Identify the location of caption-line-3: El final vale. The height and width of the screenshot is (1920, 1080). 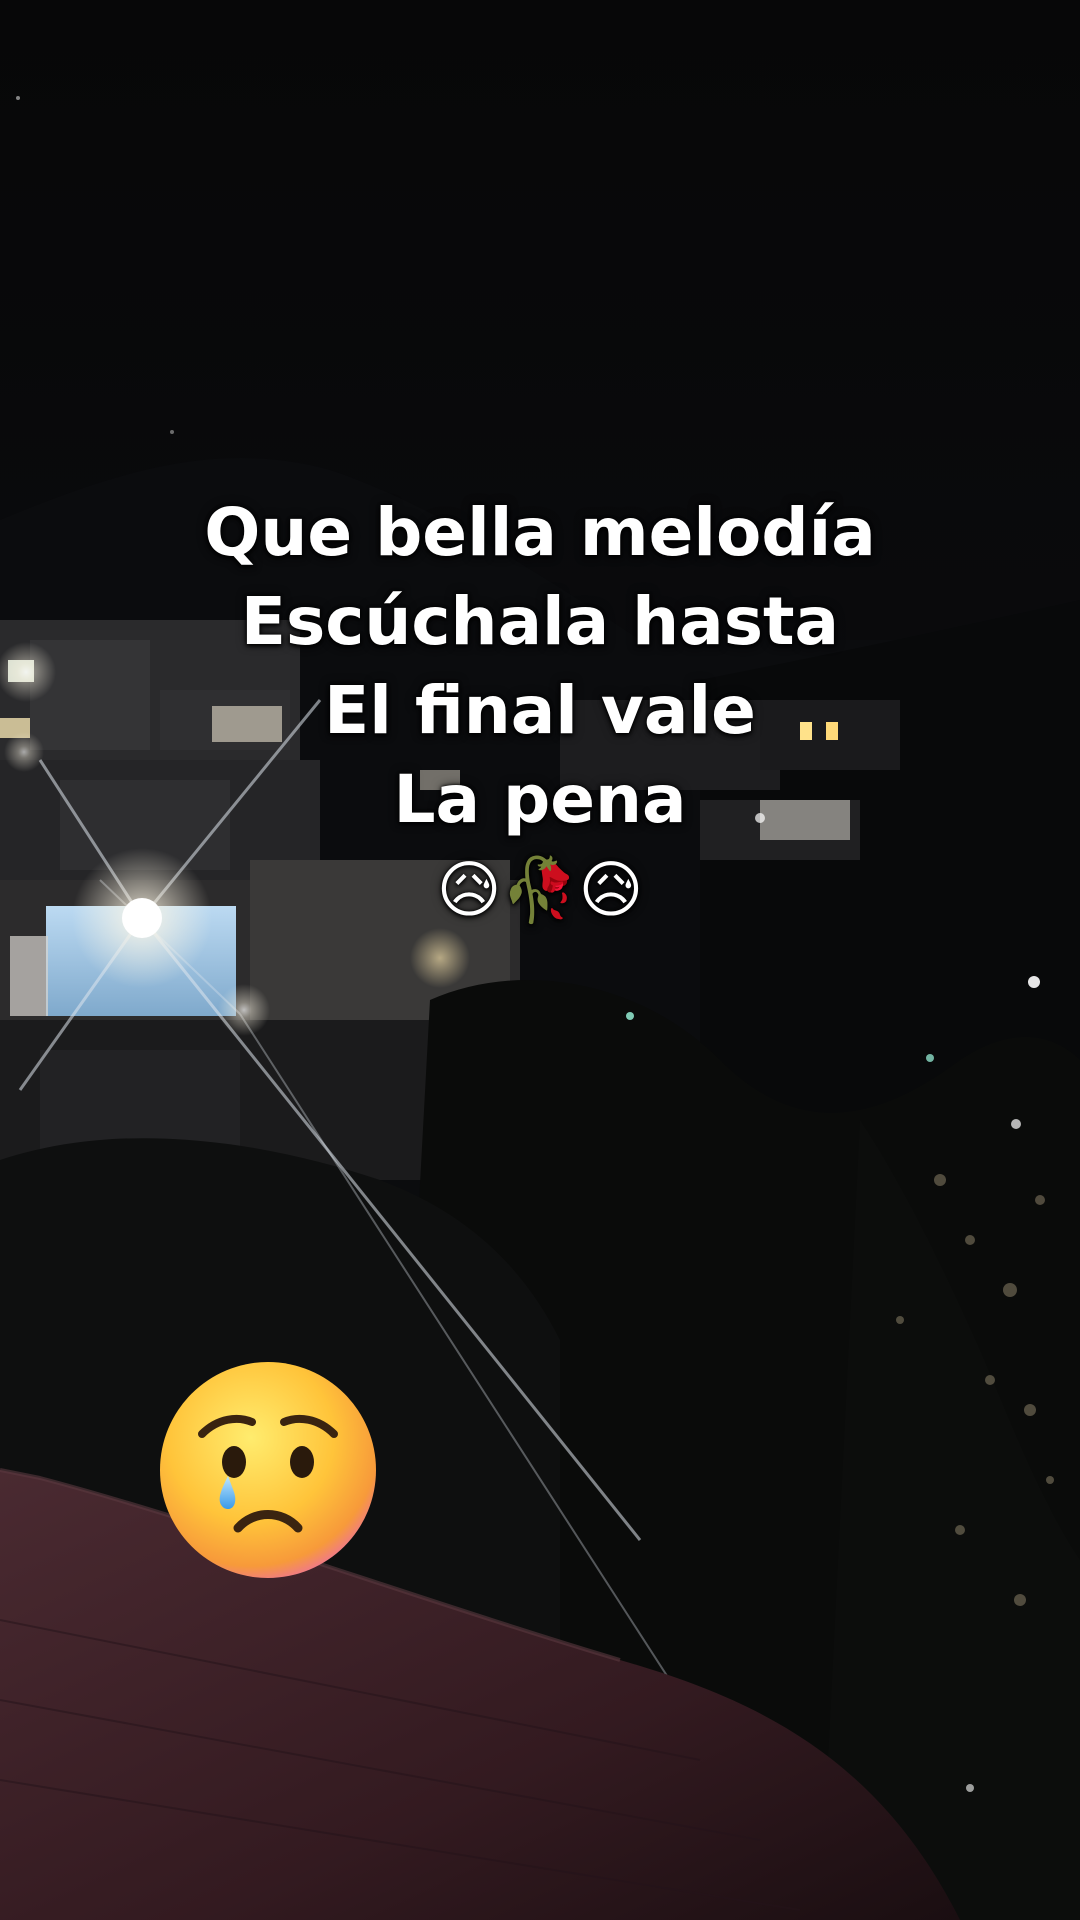
(540, 710).